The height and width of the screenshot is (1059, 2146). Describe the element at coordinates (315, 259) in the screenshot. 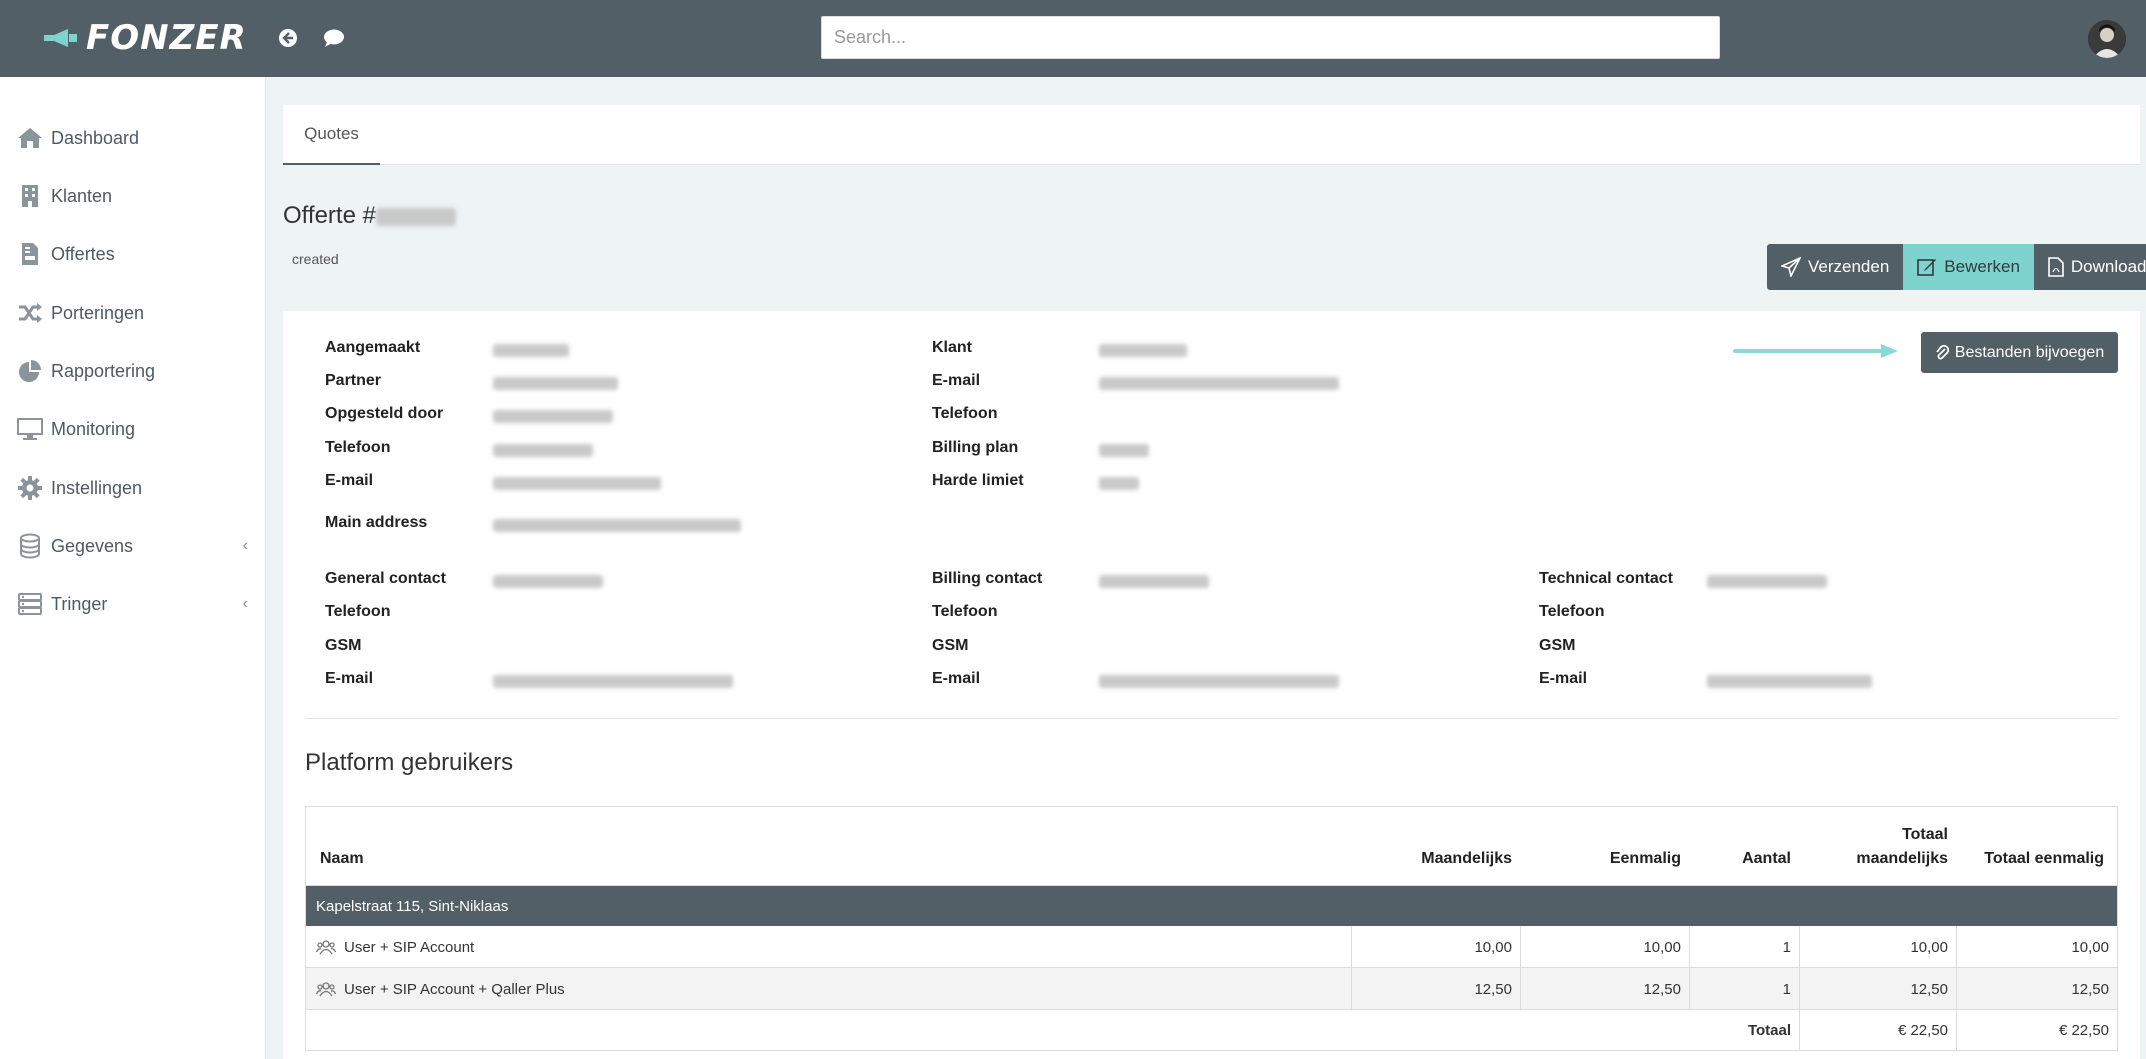

I see `status-badge: created` at that location.